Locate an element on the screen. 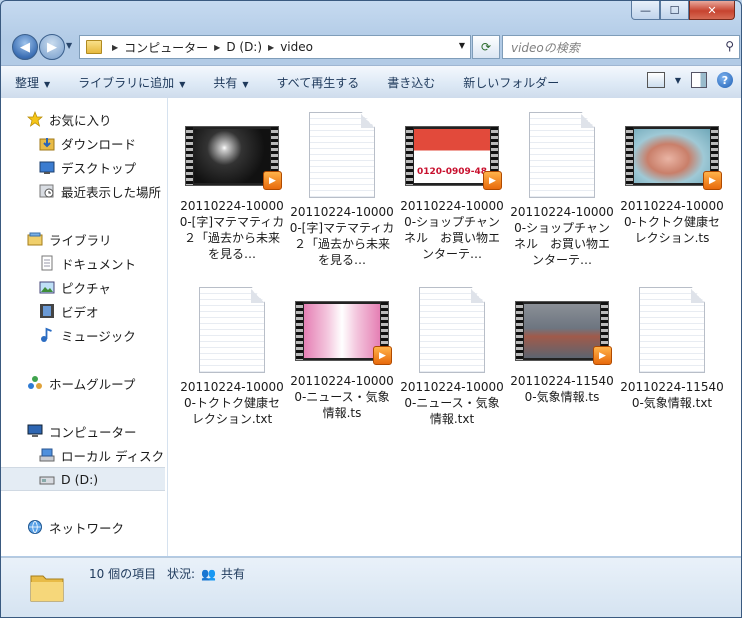 This screenshot has width=742, height=618. nav-favorites: お気に入り is located at coordinates (69, 119).